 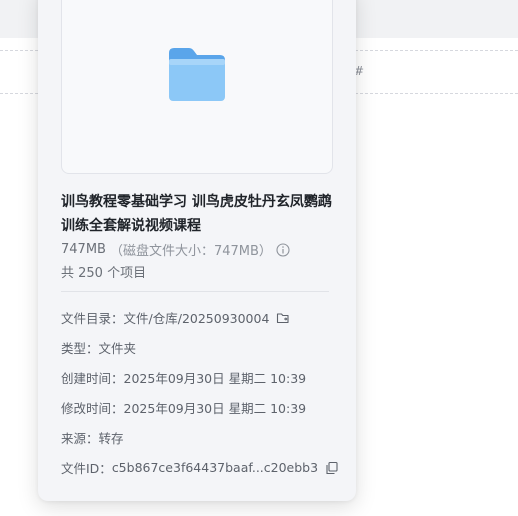 I want to click on directory-row: 文件目录： 文件/仓库/20250930004, so click(x=175, y=317).